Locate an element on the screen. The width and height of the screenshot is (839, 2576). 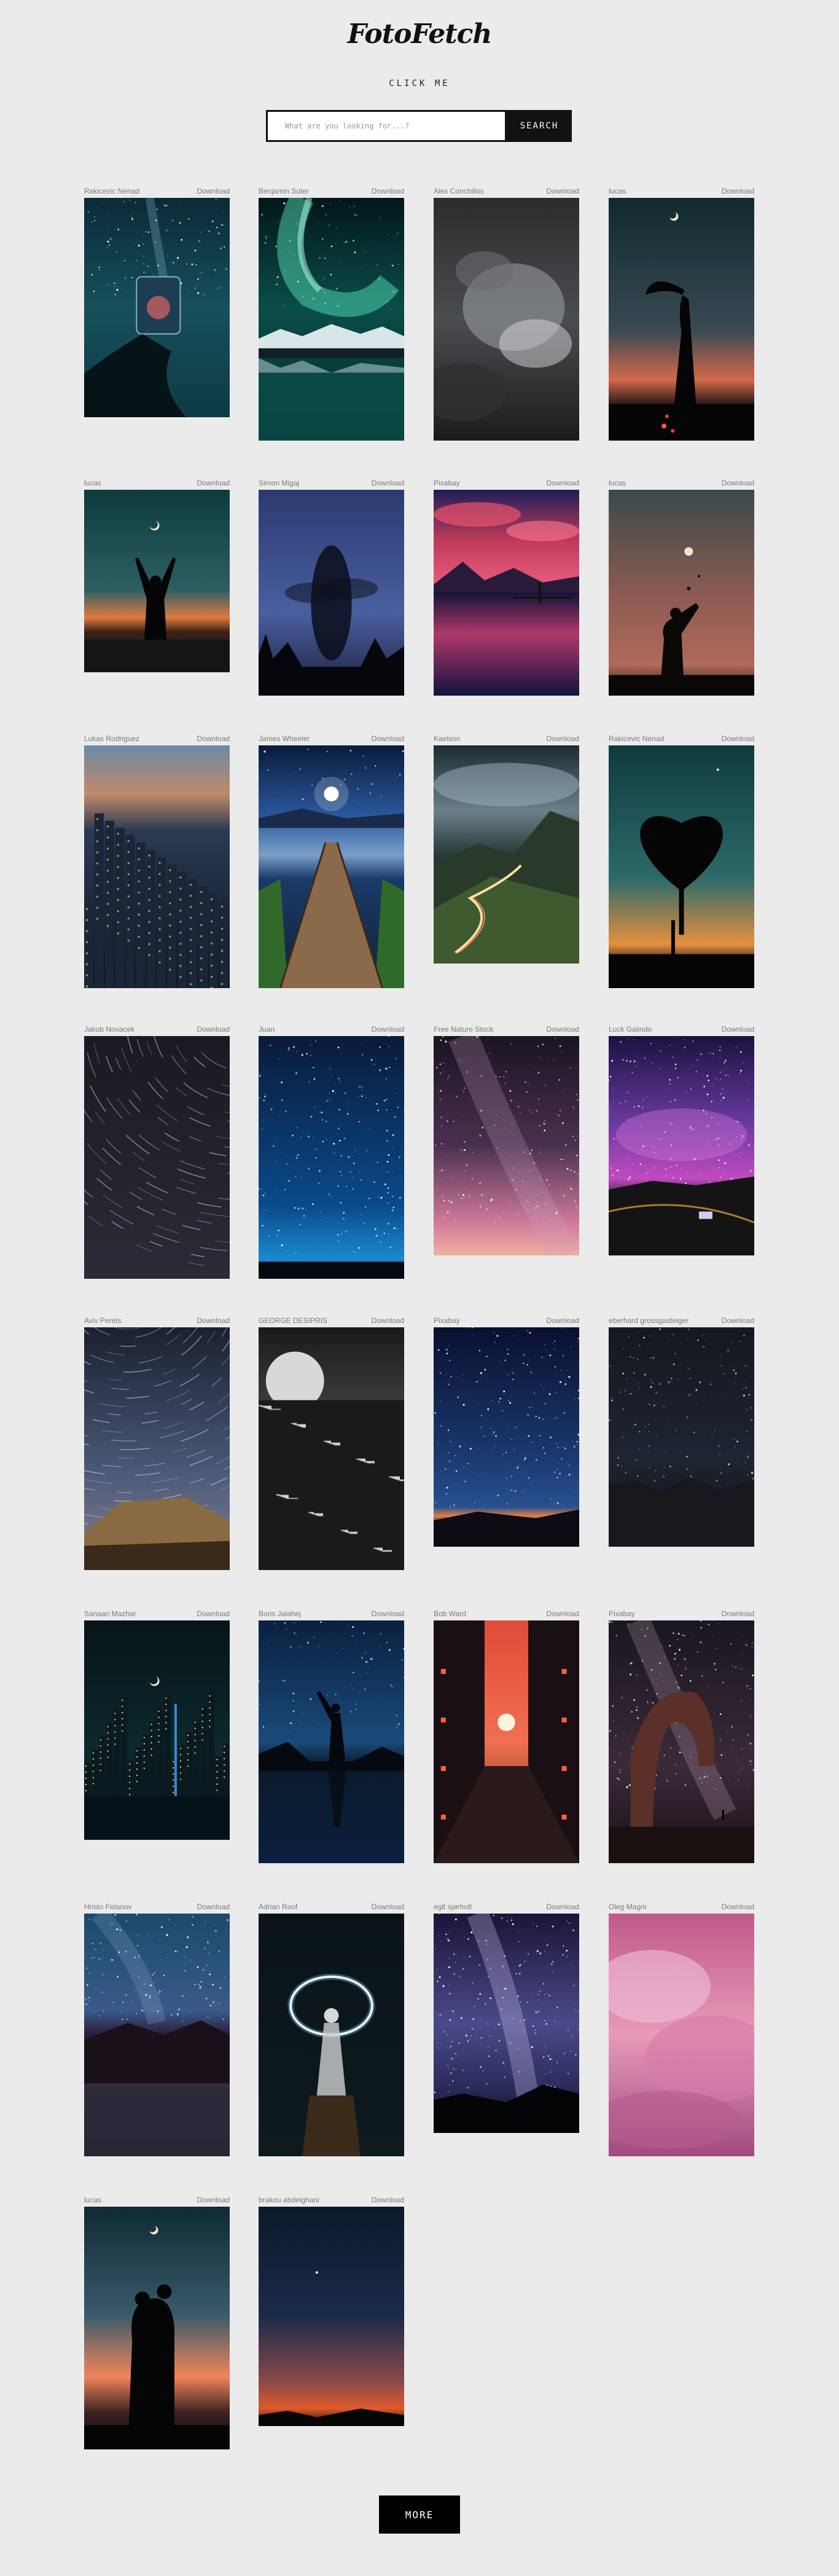
more-button: MORE is located at coordinates (419, 2515).